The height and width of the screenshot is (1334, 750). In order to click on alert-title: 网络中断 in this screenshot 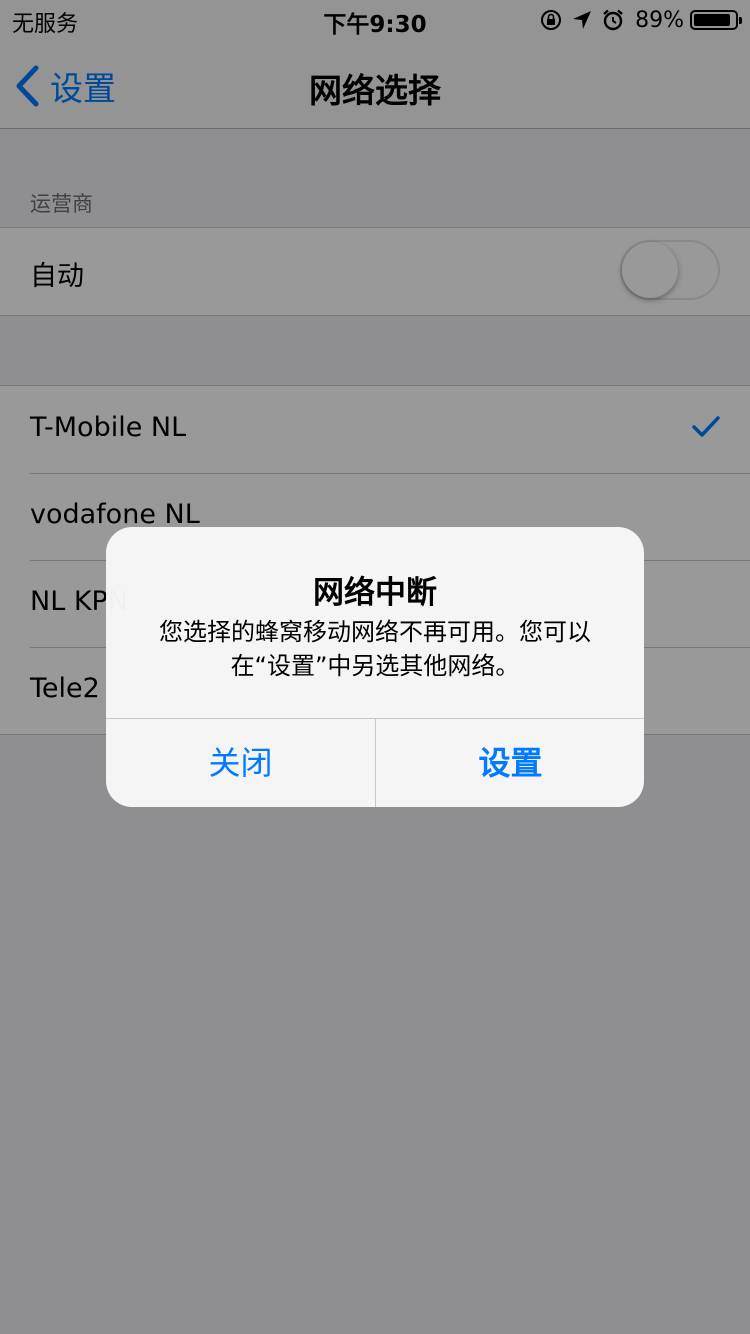, I will do `click(375, 593)`.